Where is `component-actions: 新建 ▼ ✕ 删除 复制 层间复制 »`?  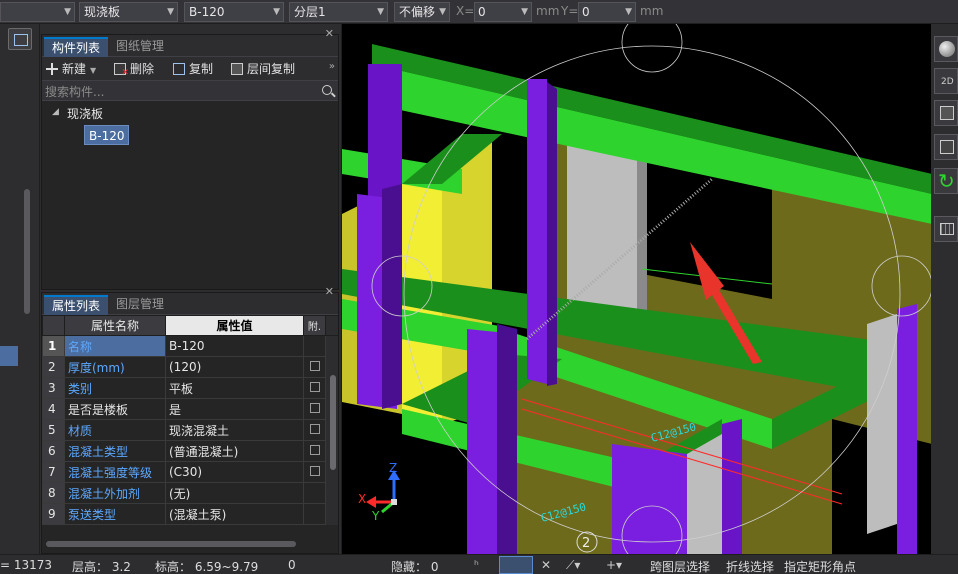
component-actions: 新建 ▼ ✕ 删除 复制 层间复制 » is located at coordinates (190, 69).